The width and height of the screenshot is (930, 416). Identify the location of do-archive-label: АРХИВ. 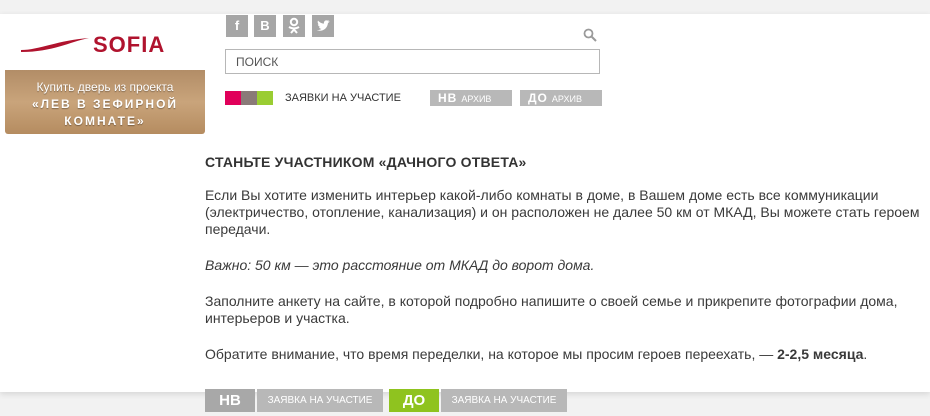
(566, 99).